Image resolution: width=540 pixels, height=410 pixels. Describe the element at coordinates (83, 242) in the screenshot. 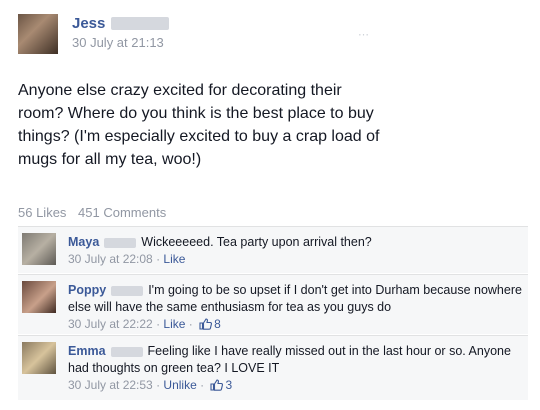

I see `comment-author: Maya` at that location.